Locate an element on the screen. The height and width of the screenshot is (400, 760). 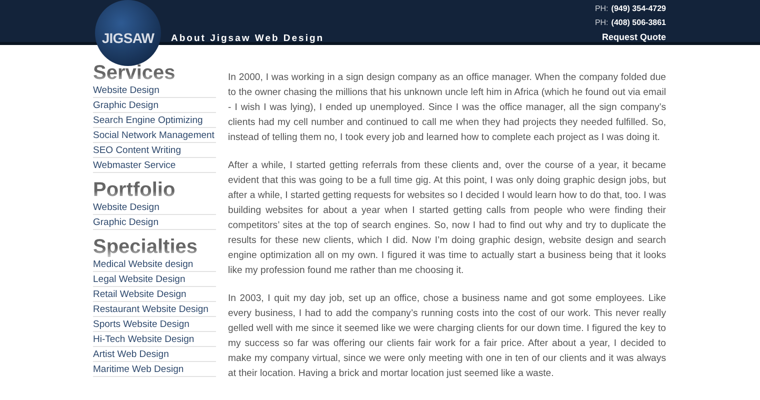
sidebar-link: Sports Website Design is located at coordinates (154, 324).